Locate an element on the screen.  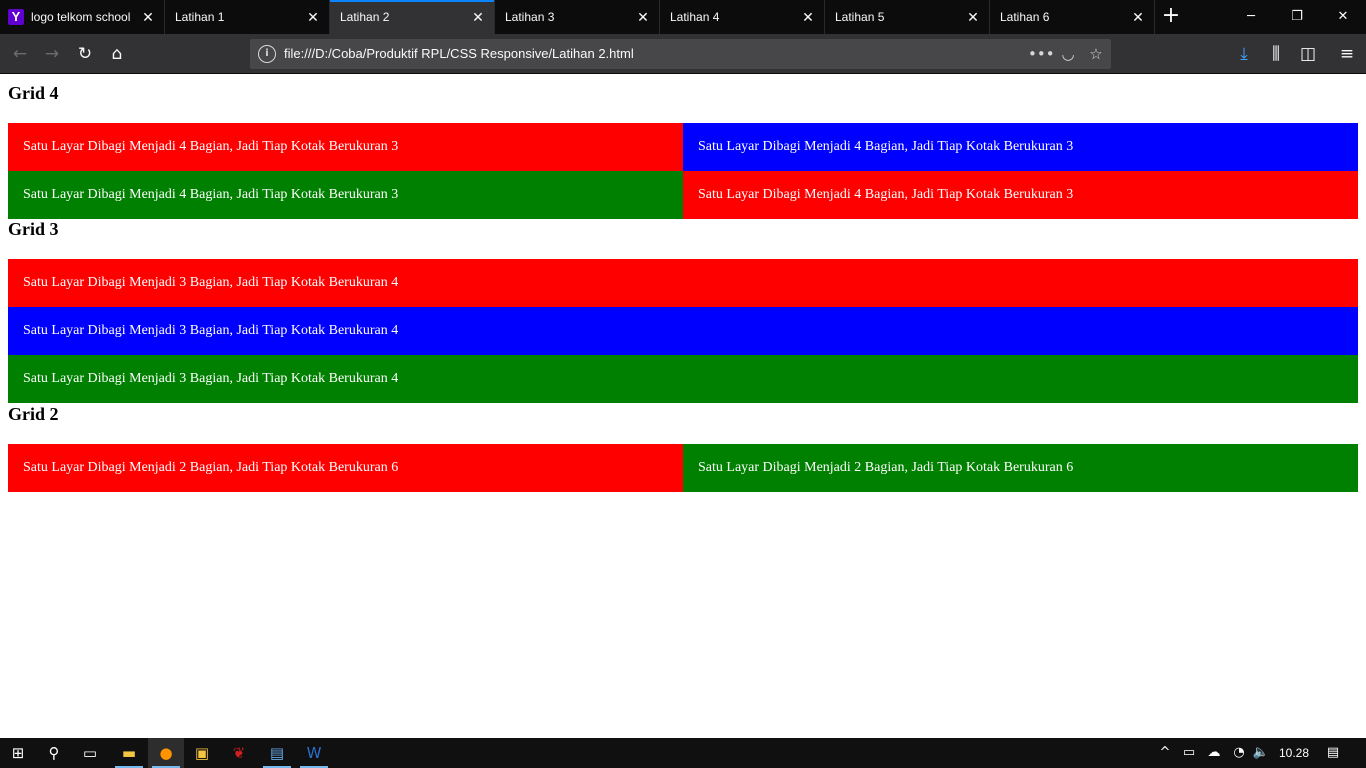
tab-latihan-1: Latihan 1 ✕ is located at coordinates (247, 17).